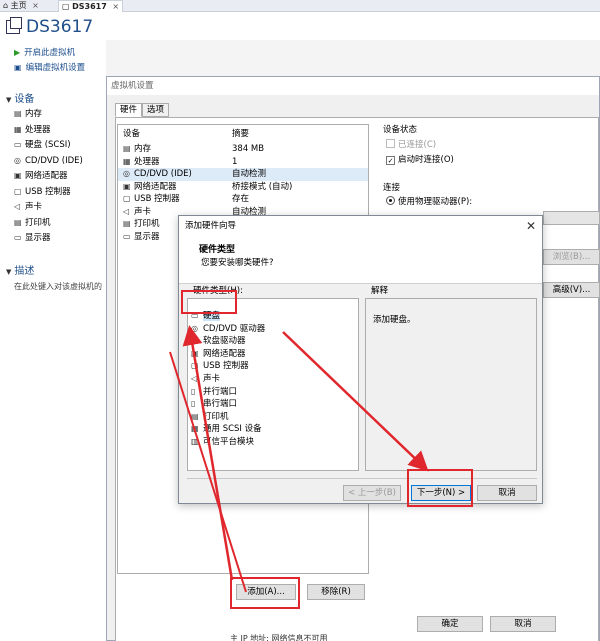 This screenshot has height=641, width=600. Describe the element at coordinates (355, 401) in the screenshot. I see `arrow-harddisk-to-next` at that location.